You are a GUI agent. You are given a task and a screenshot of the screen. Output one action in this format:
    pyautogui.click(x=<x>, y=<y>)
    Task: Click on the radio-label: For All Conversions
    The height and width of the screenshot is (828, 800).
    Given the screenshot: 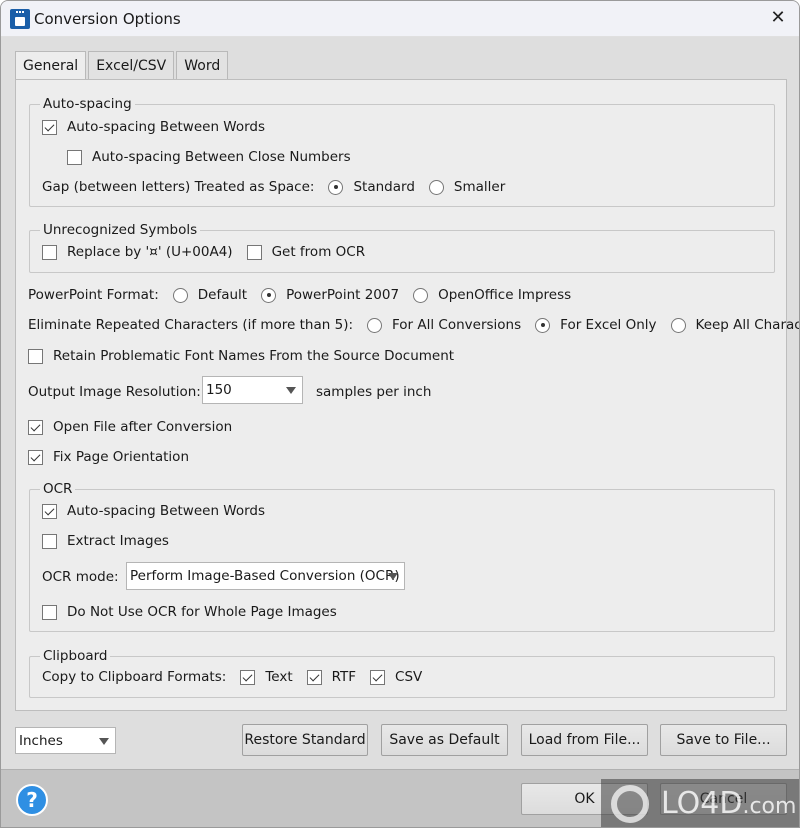 What is the action you would take?
    pyautogui.click(x=457, y=325)
    